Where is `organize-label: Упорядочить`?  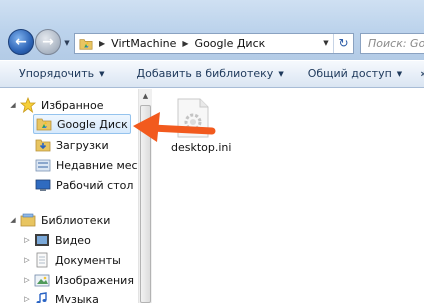
organize-label: Упорядочить is located at coordinates (57, 73).